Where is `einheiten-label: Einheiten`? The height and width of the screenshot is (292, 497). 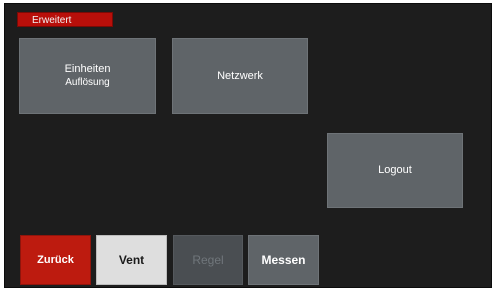 einheiten-label: Einheiten is located at coordinates (87, 69).